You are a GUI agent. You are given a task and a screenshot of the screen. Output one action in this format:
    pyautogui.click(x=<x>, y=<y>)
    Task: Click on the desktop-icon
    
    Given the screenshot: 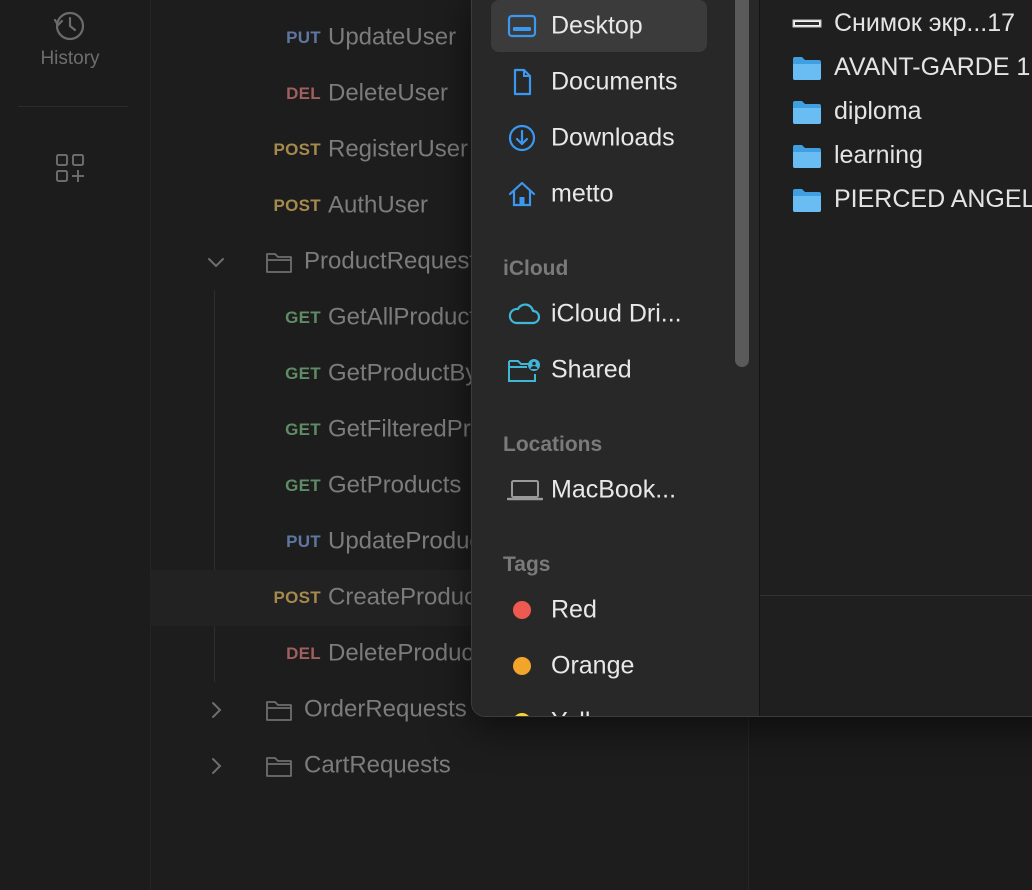 What is the action you would take?
    pyautogui.click(x=522, y=26)
    